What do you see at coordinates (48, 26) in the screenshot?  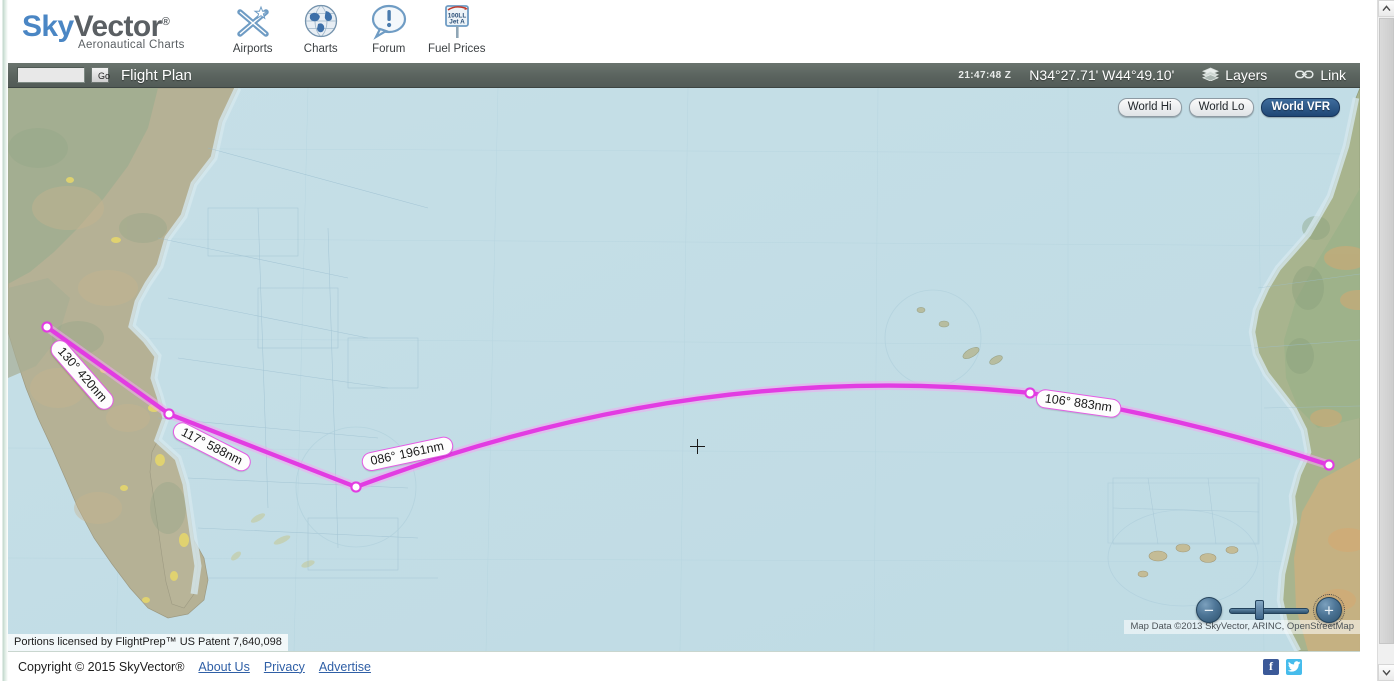 I see `logo-sky-text: Sky` at bounding box center [48, 26].